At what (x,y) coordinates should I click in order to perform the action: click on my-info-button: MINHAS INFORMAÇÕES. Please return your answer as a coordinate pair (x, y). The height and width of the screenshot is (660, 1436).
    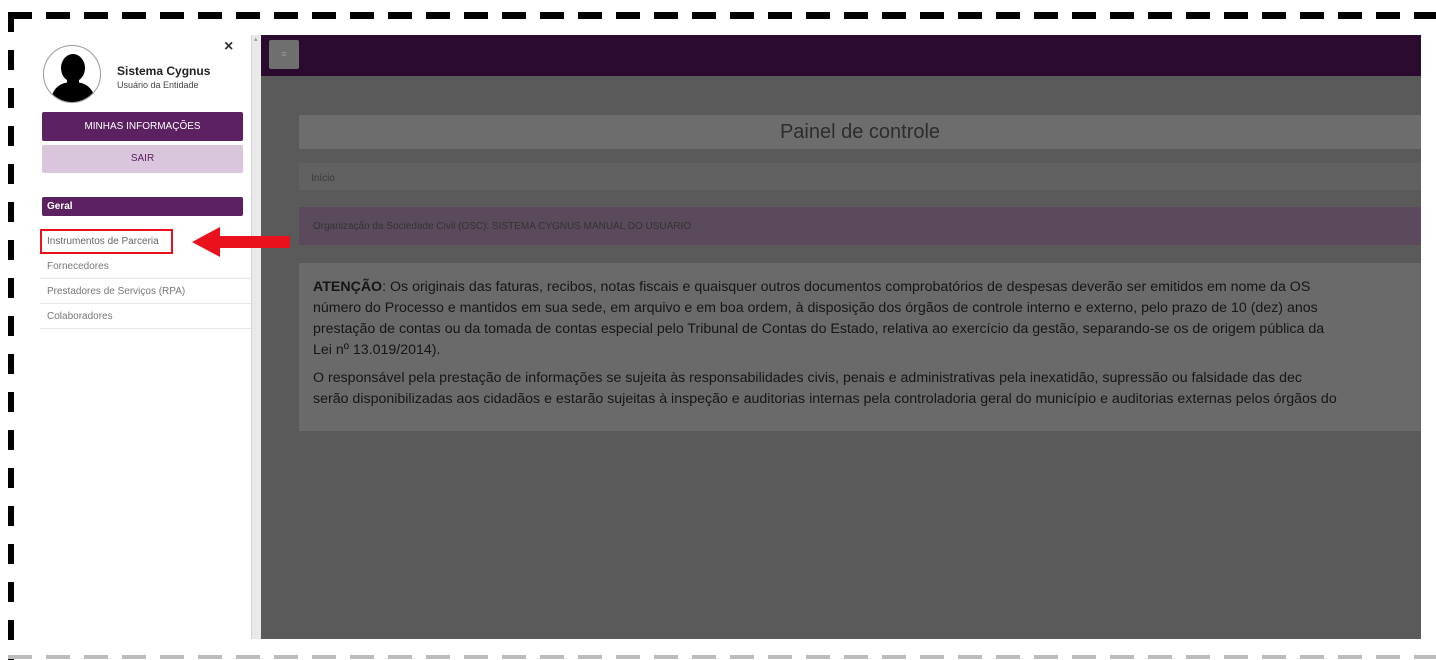
    Looking at the image, I should click on (142, 126).